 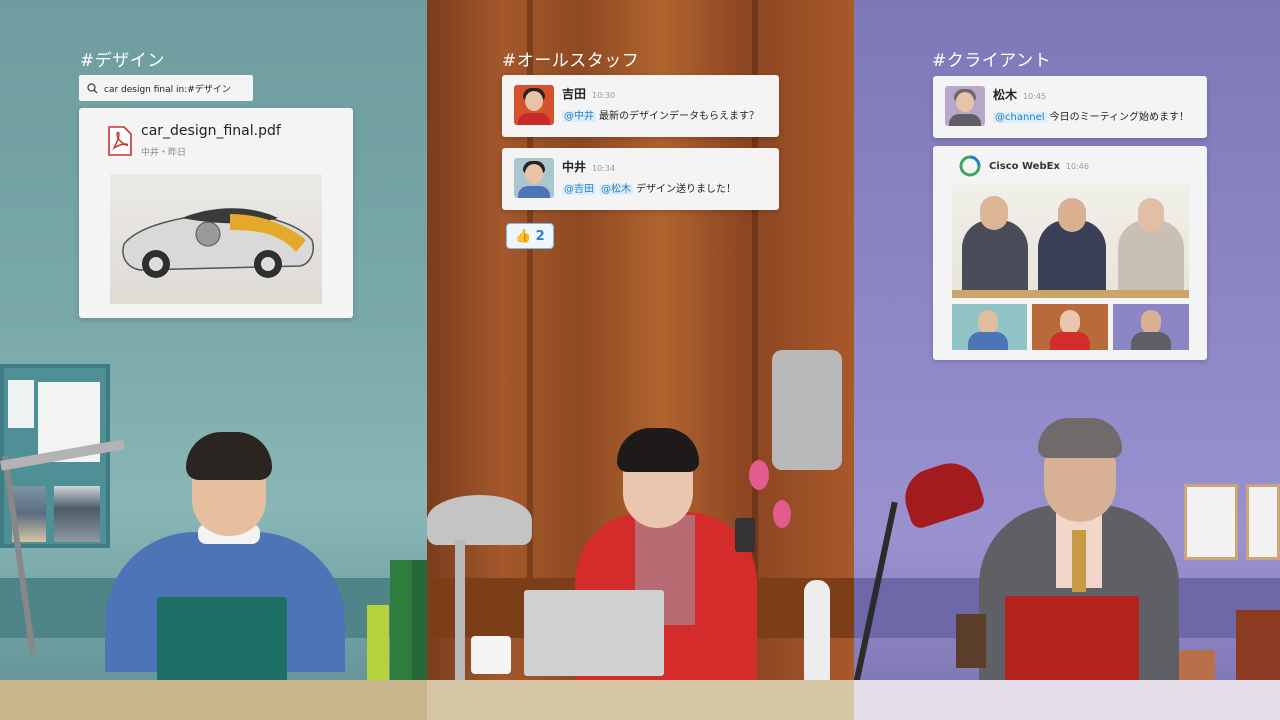 I want to click on video-main-feed, so click(x=1070, y=241).